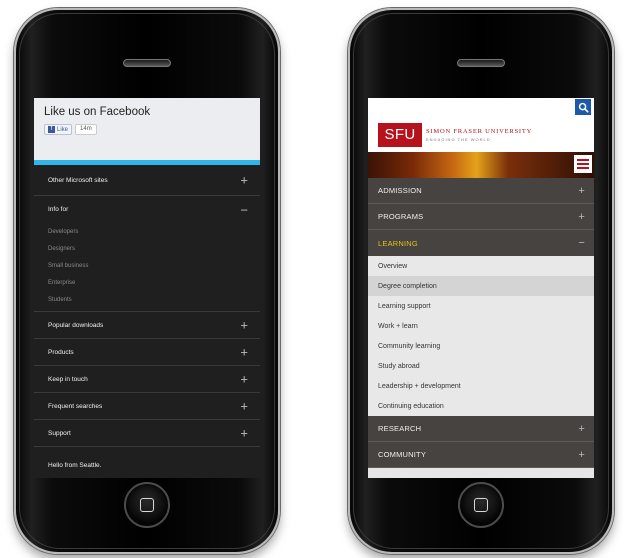  What do you see at coordinates (481, 165) in the screenshot?
I see `sfu-banner-image` at bounding box center [481, 165].